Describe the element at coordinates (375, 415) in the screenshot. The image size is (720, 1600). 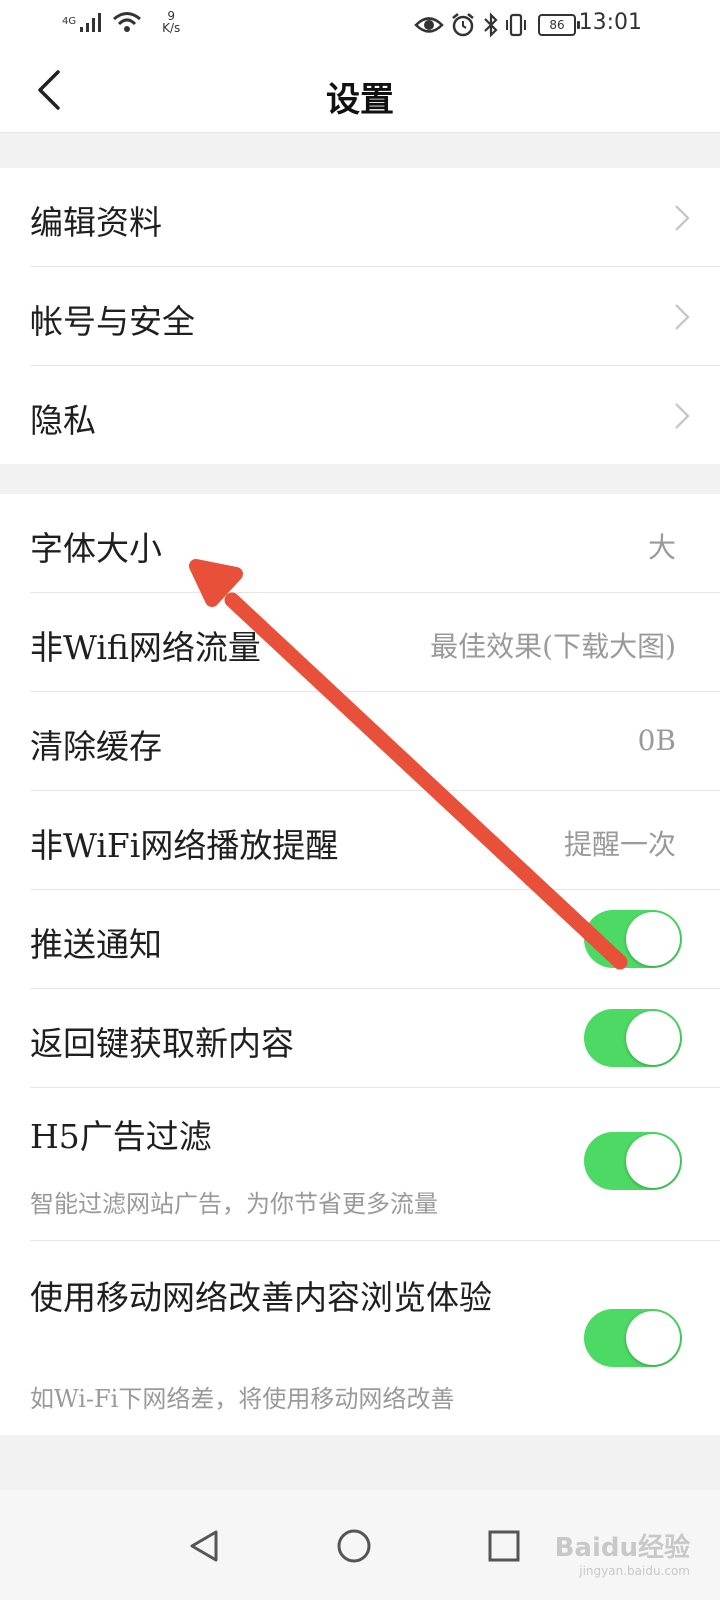
I see `settings-item-privacy: 隐私` at that location.